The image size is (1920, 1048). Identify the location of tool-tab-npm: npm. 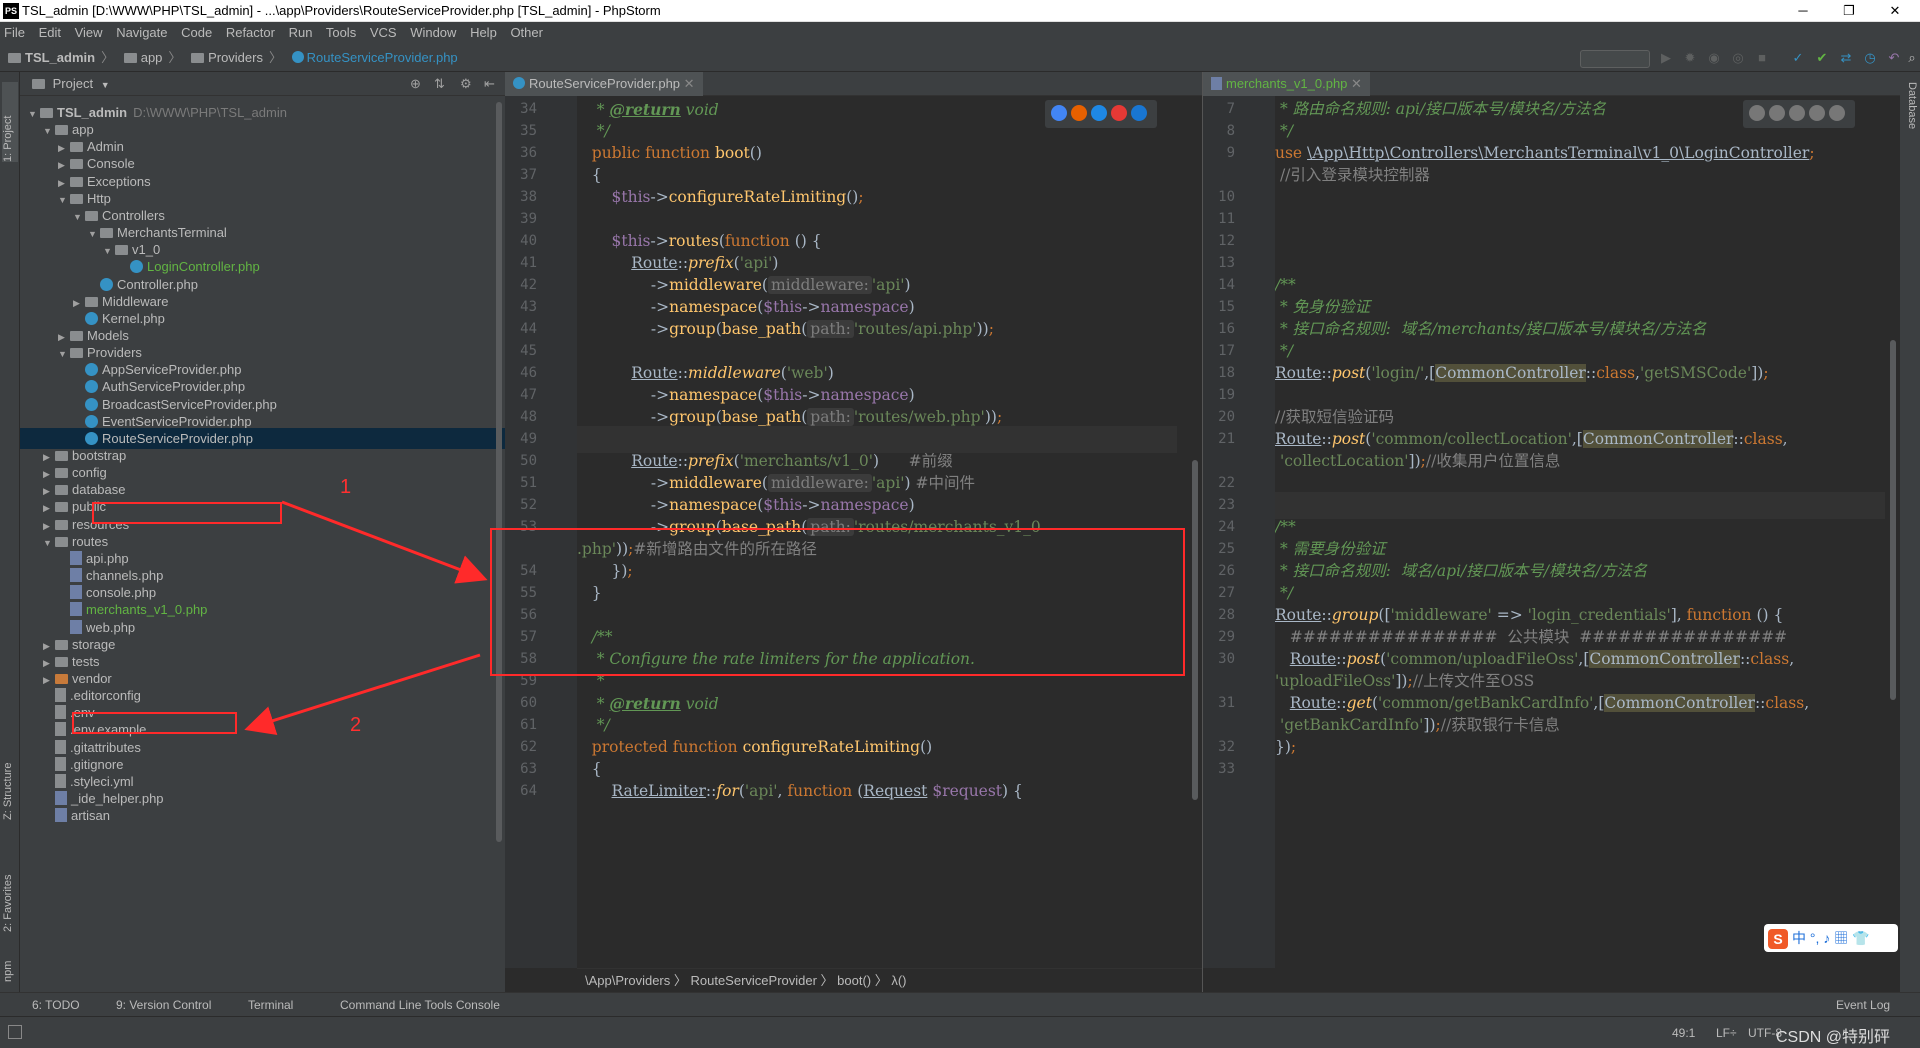
(10, 962).